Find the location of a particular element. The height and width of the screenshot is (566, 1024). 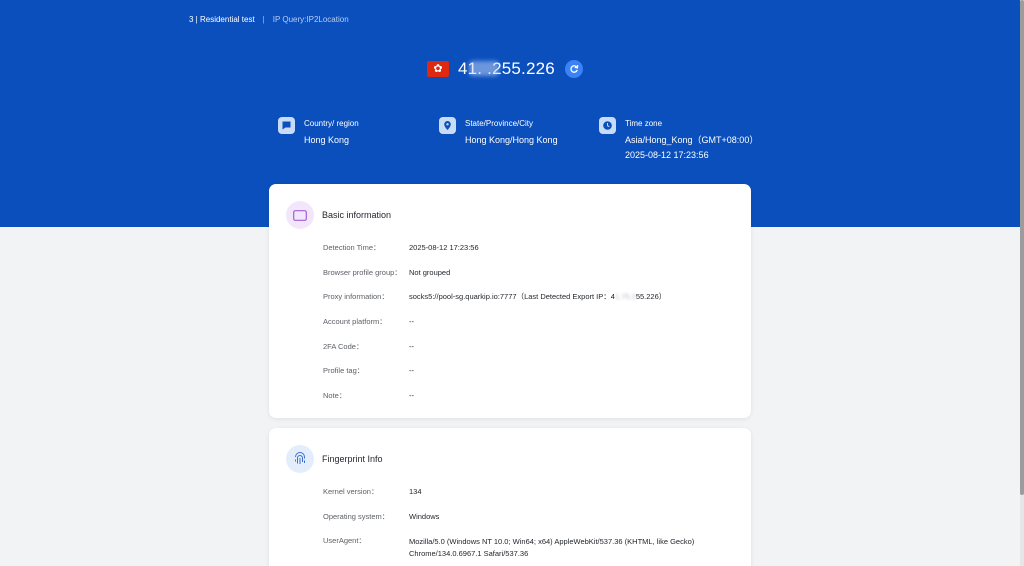

row-key: Note： is located at coordinates (335, 396).